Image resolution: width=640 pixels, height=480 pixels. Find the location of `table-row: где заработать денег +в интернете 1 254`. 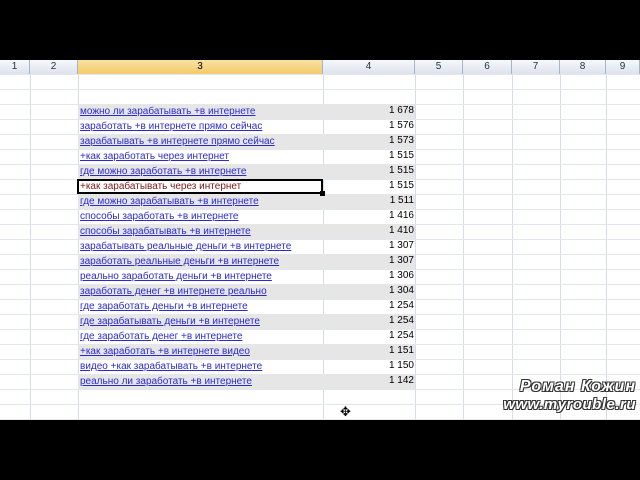

table-row: где заработать денег +в интернете 1 254 is located at coordinates (320, 336).